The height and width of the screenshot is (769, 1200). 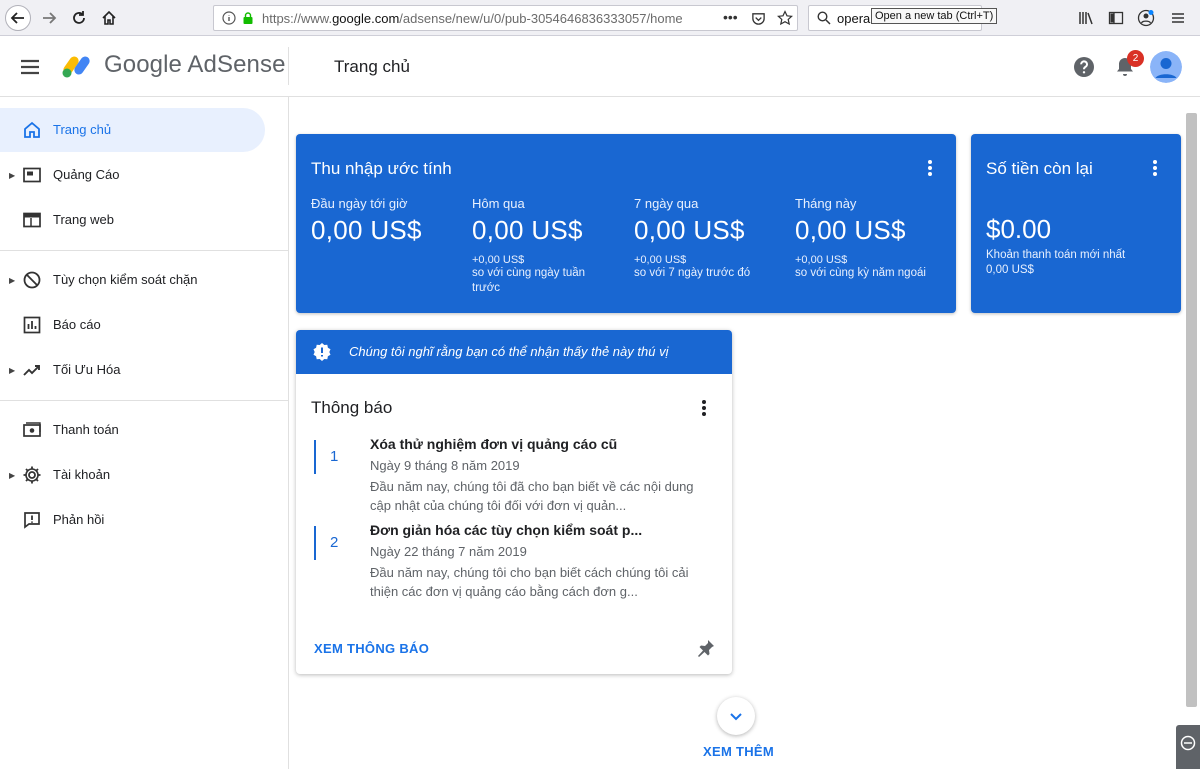 I want to click on adsense-logo: Google AdSense, so click(x=173, y=65).